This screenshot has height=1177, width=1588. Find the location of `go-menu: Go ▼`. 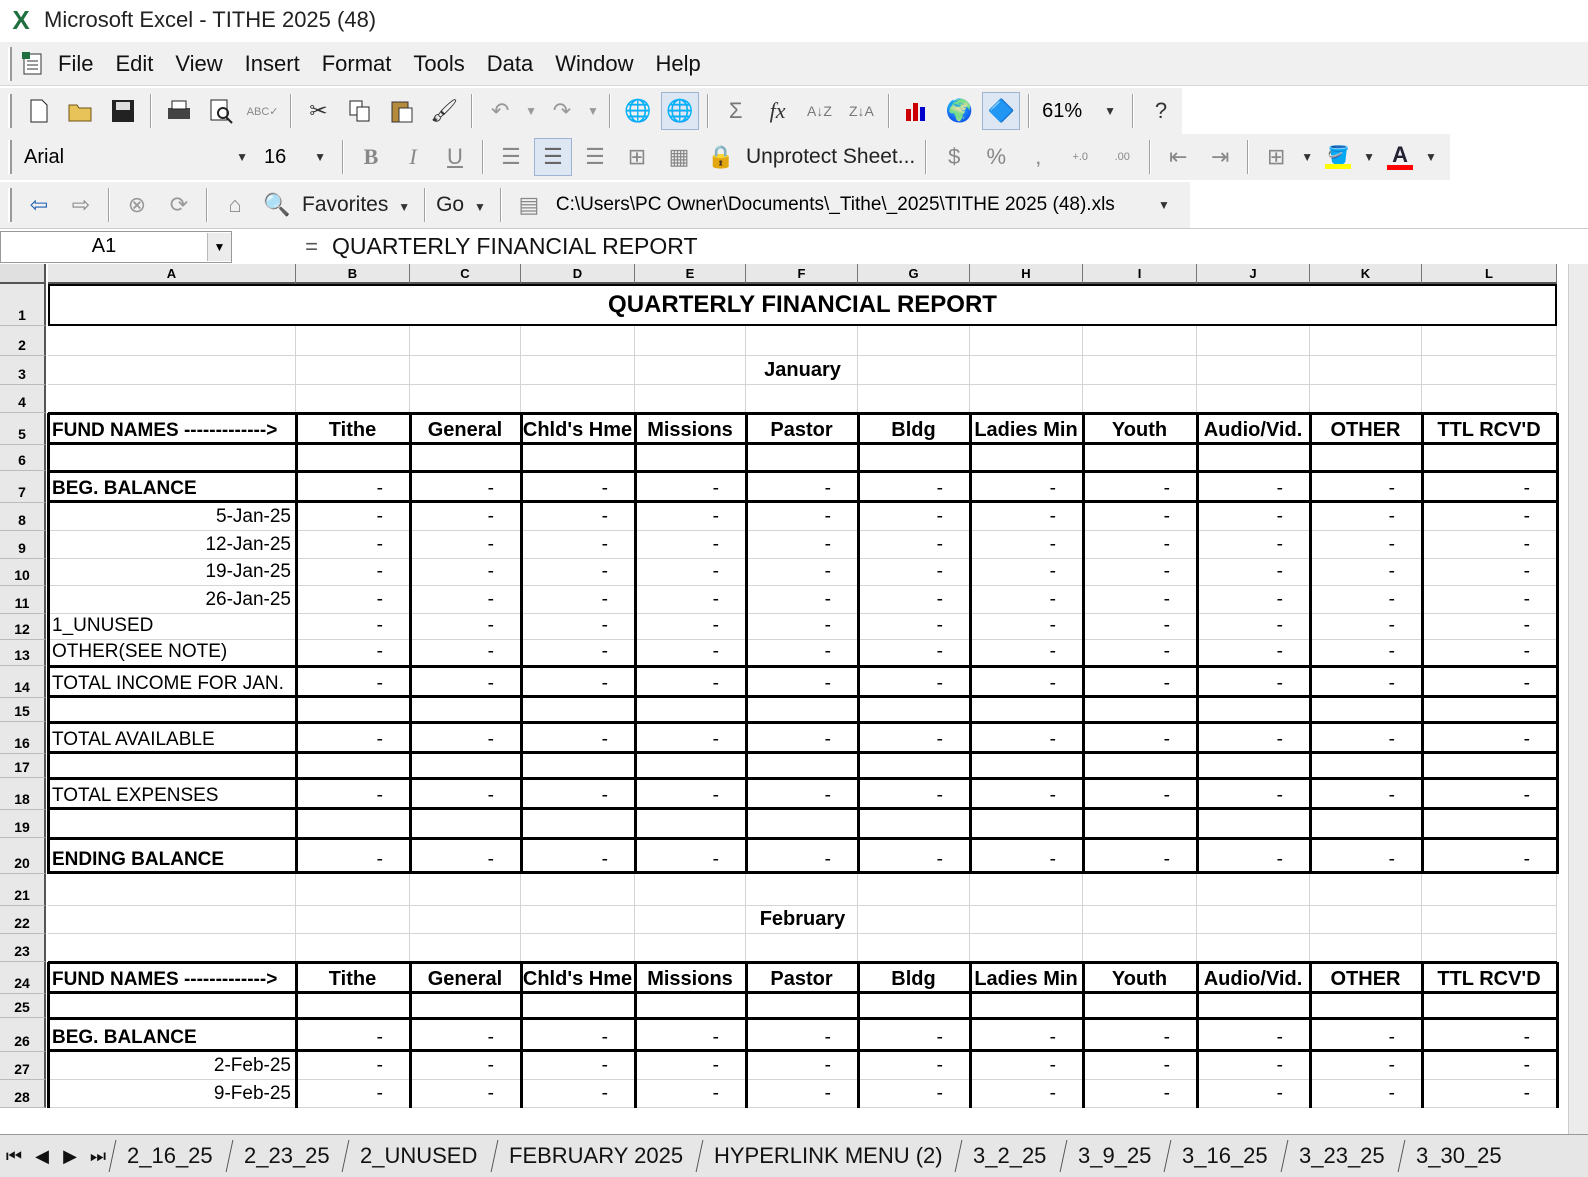

go-menu: Go ▼ is located at coordinates (463, 205).